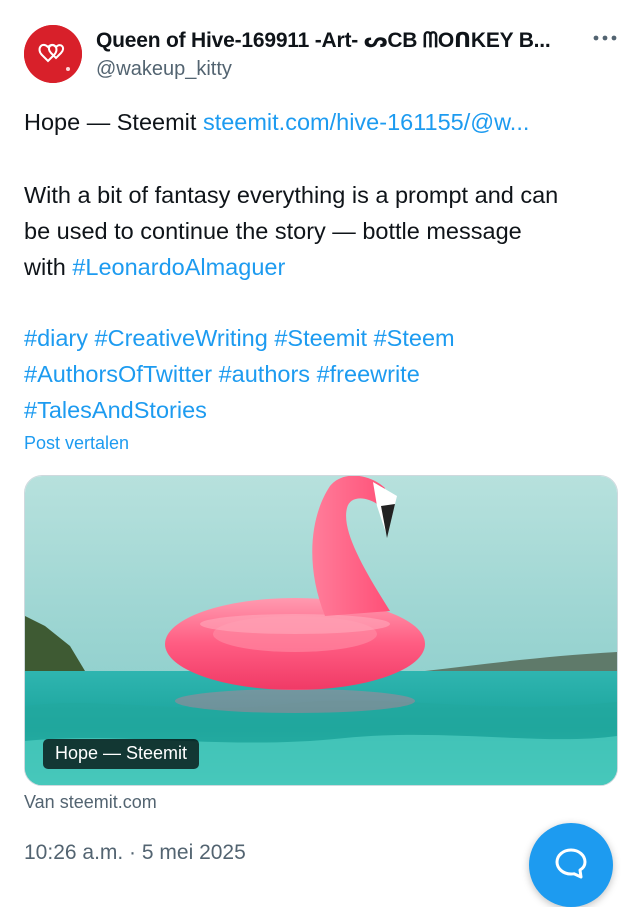 This screenshot has height=907, width=640. Describe the element at coordinates (239, 338) in the screenshot. I see `hashtags-line-1: #diary #CreativeWriting #Steemit #Steem` at that location.